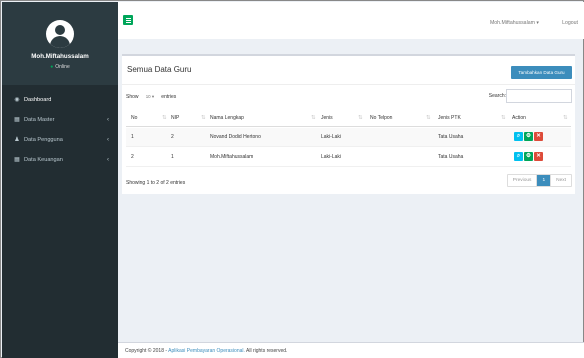 This screenshot has height=358, width=584. Describe the element at coordinates (43, 140) in the screenshot. I see `sidebar-item-label: Data Pengguna` at that location.